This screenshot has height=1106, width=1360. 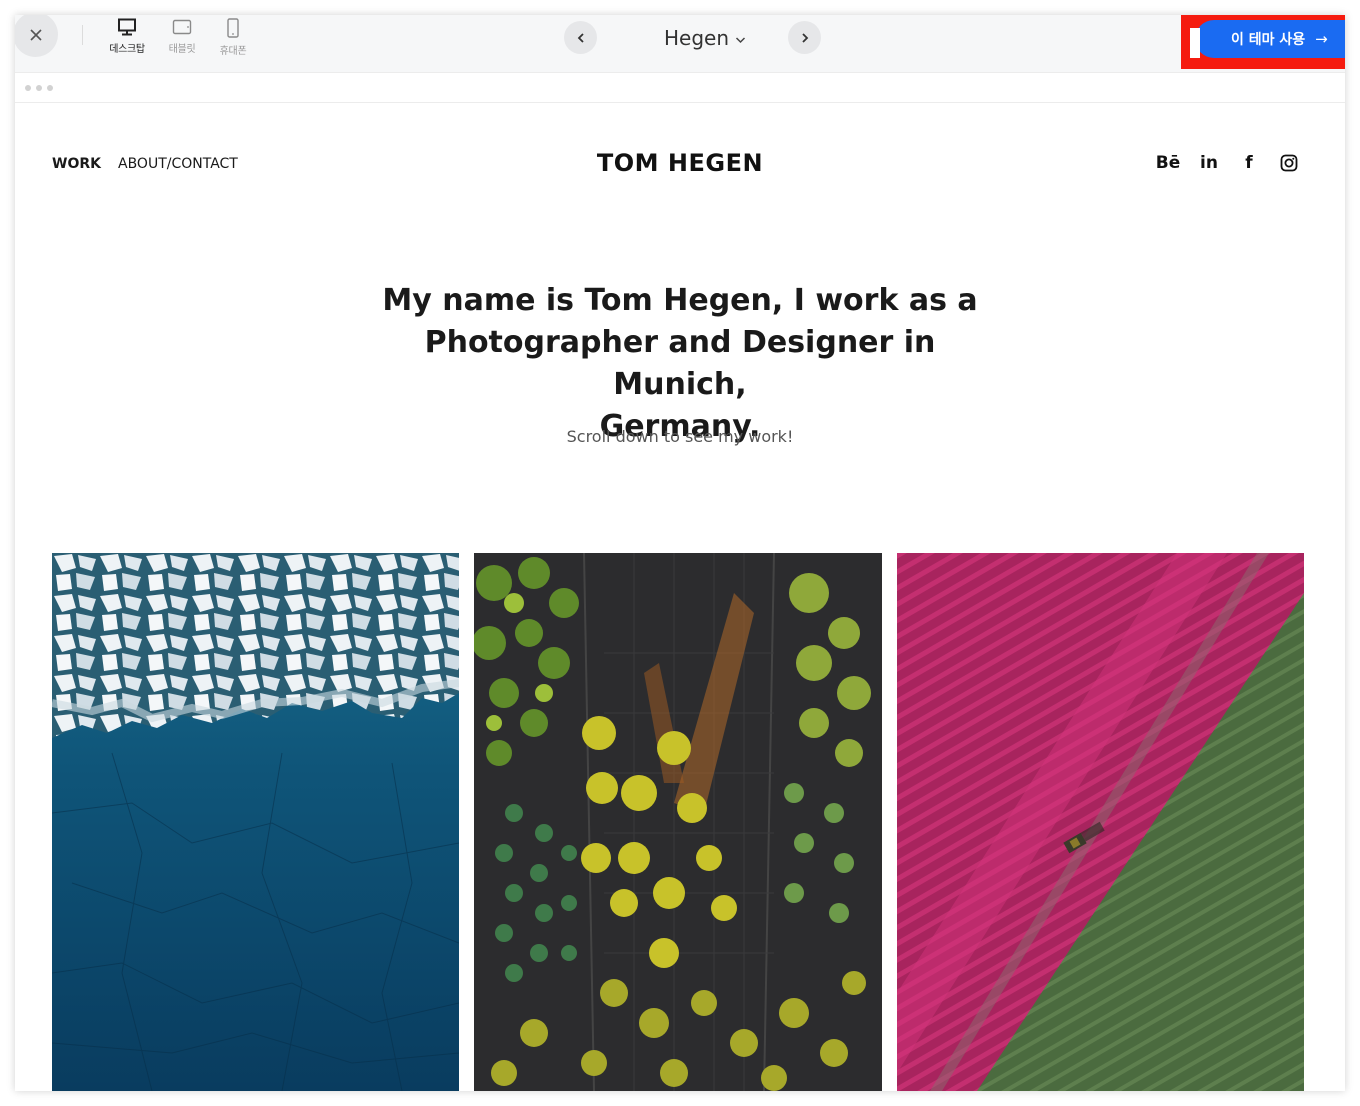 I want to click on close-button, so click(x=36, y=36).